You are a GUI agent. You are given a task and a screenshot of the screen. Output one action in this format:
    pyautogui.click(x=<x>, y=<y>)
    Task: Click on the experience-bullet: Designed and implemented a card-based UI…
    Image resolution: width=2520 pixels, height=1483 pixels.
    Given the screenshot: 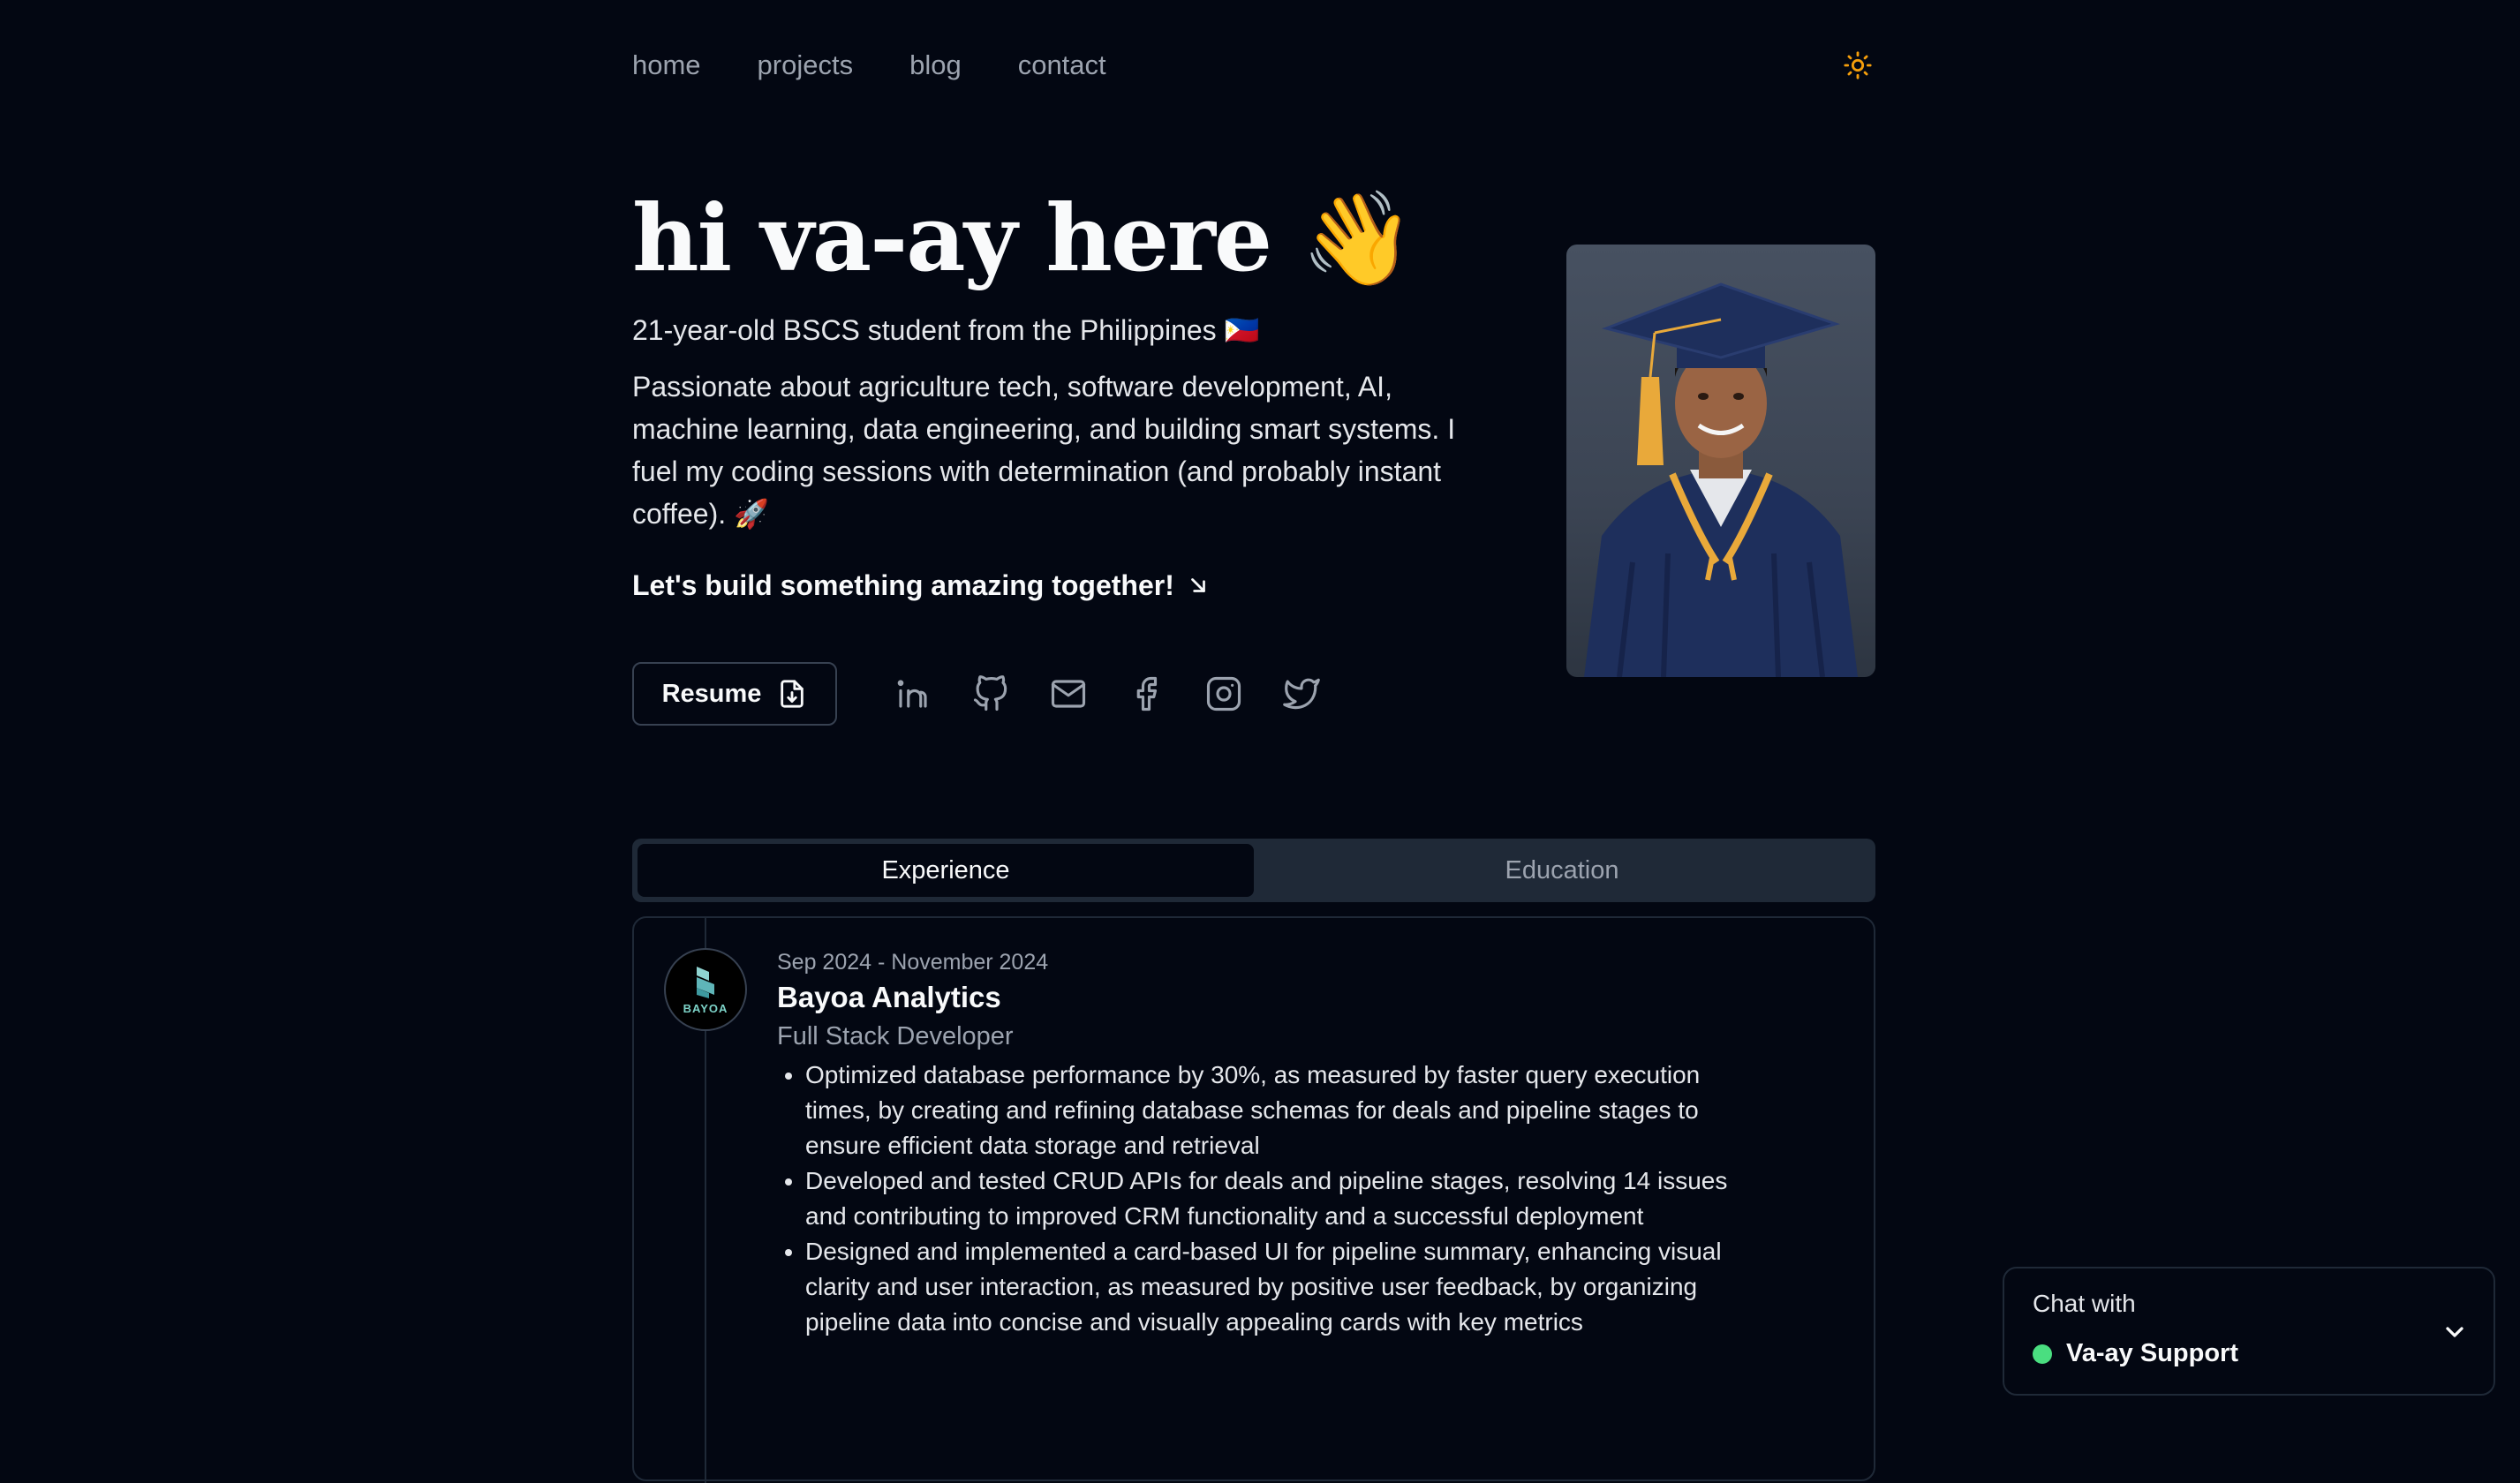 What is the action you would take?
    pyautogui.click(x=1273, y=1287)
    